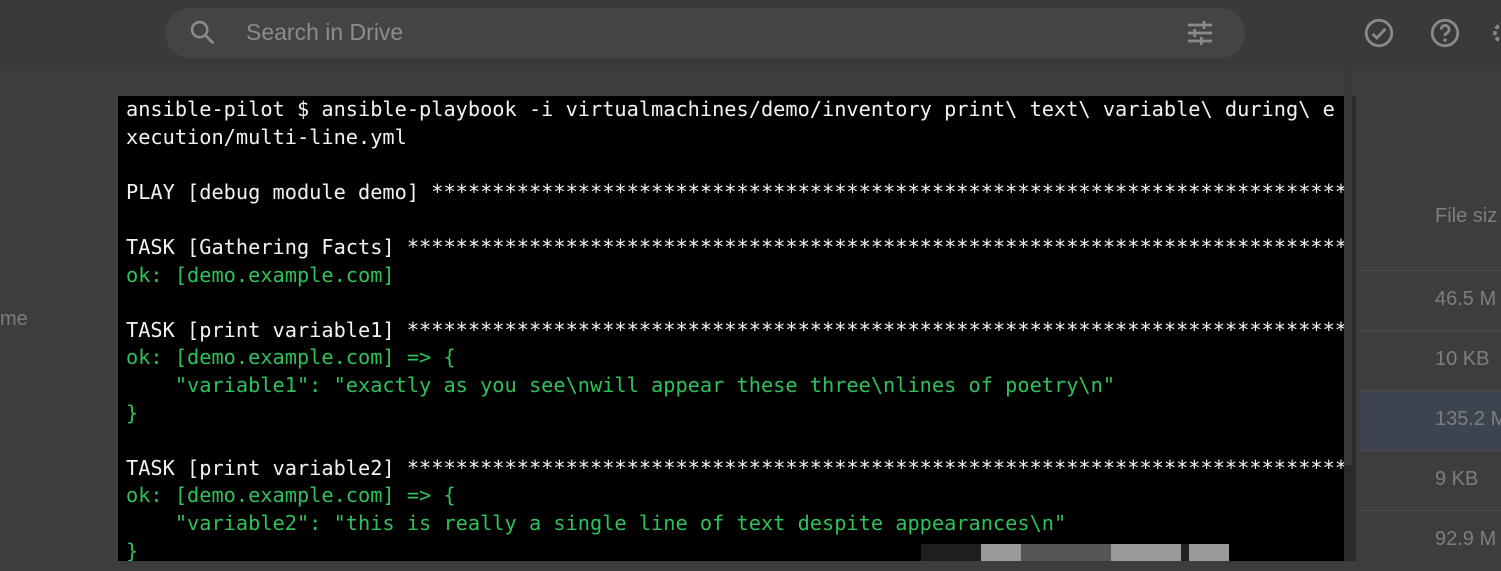  I want to click on file-size: 10 KB, so click(1462, 359).